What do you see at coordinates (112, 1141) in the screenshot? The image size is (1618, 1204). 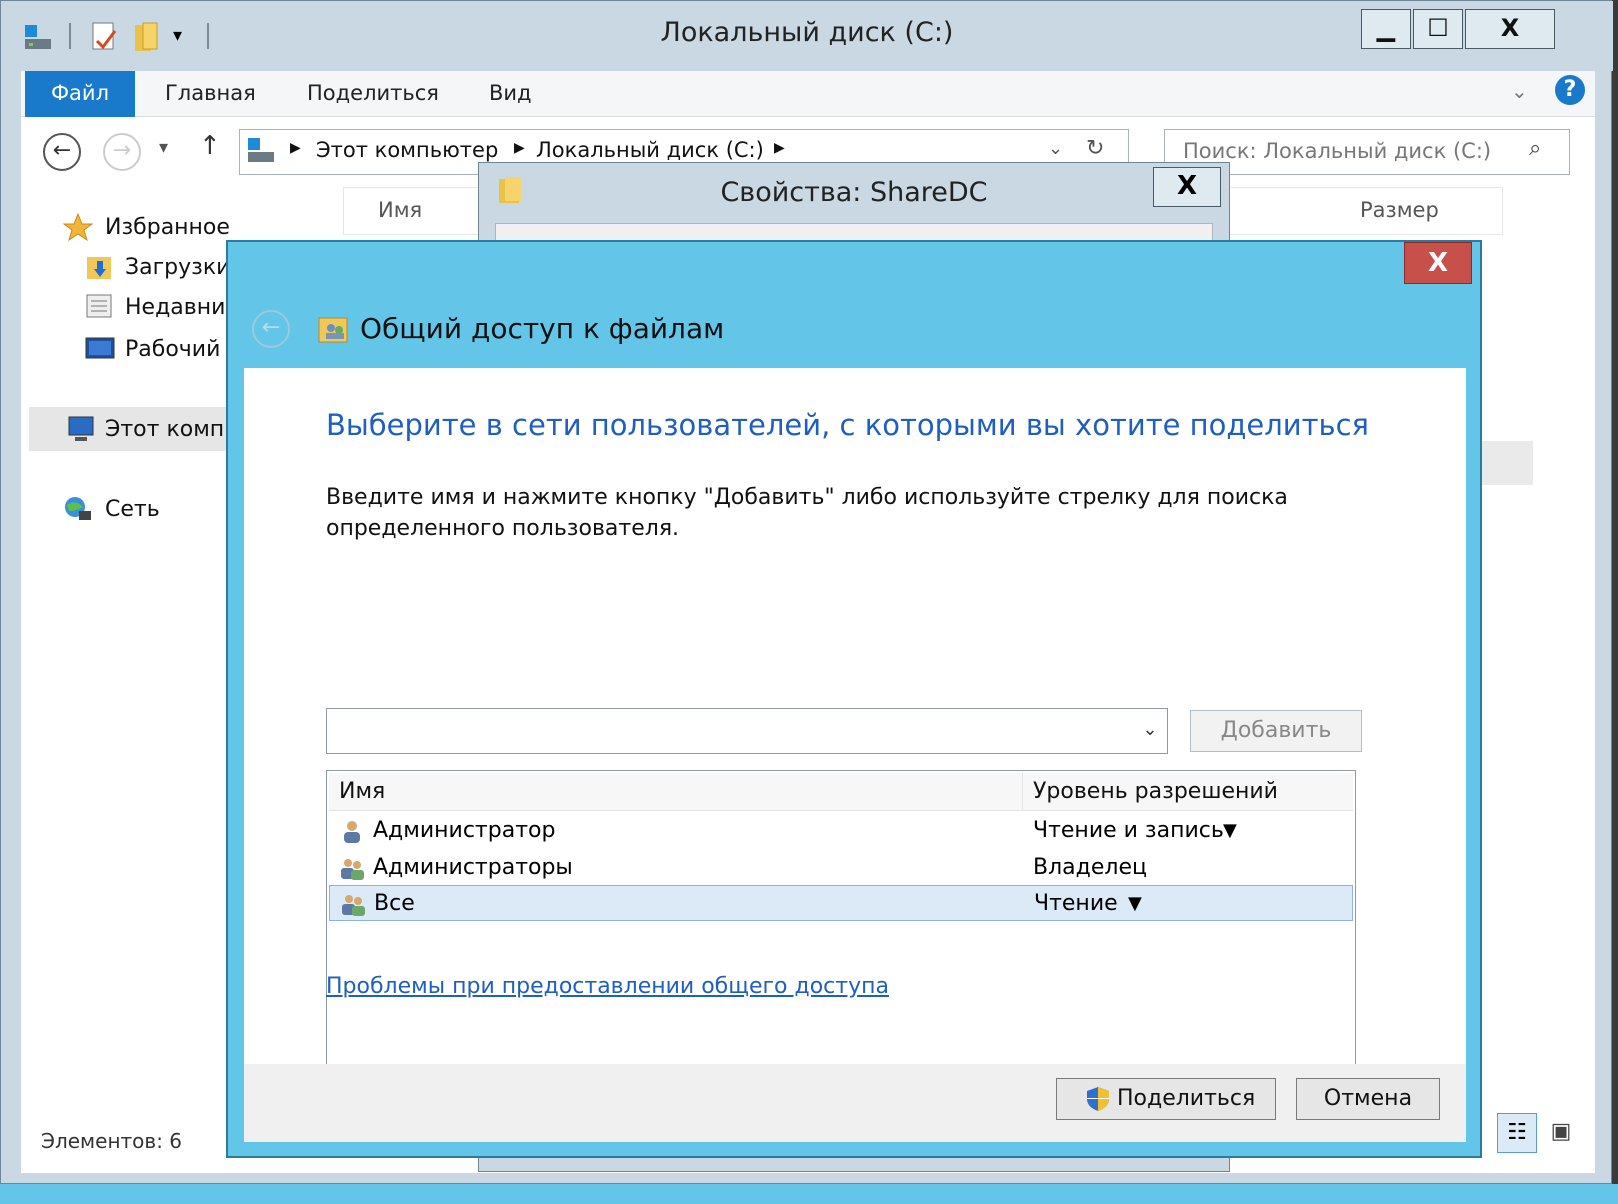 I see `status-bar-text: Элементов: 6` at bounding box center [112, 1141].